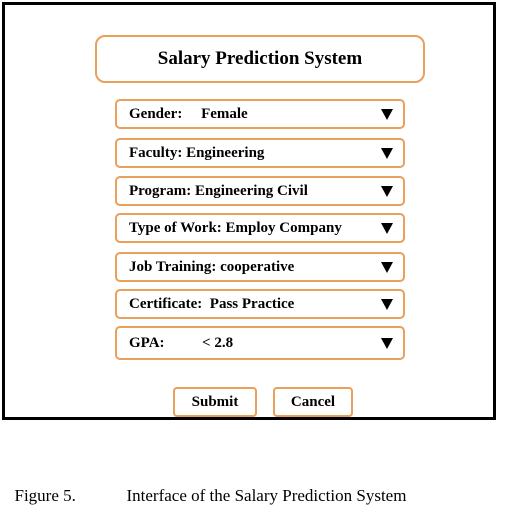  What do you see at coordinates (156, 152) in the screenshot?
I see `faculty-label: Faculty:` at bounding box center [156, 152].